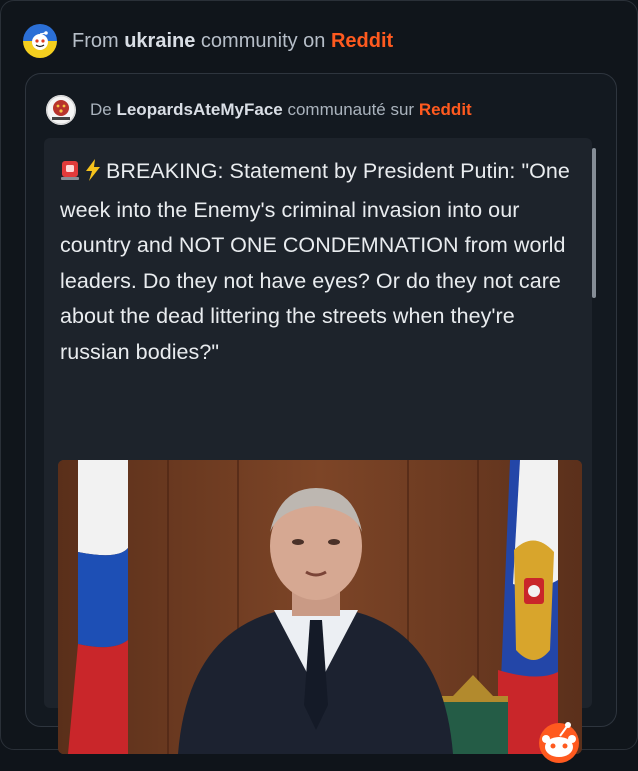 This screenshot has height=771, width=638. I want to click on snoo-icon, so click(40, 40).